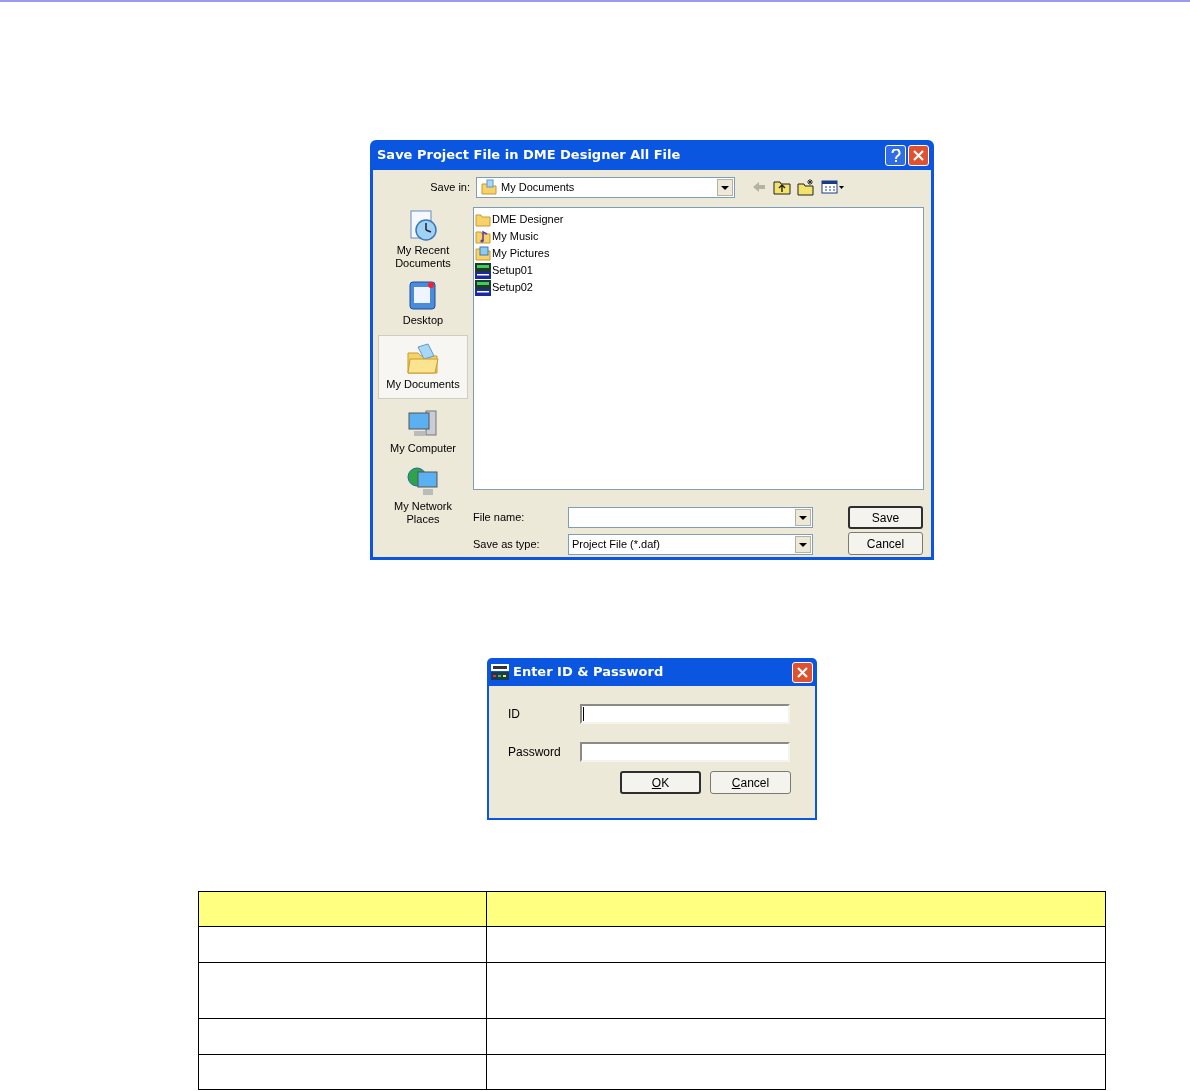  What do you see at coordinates (699, 253) in the screenshot?
I see `file-list-item: My Pictures` at bounding box center [699, 253].